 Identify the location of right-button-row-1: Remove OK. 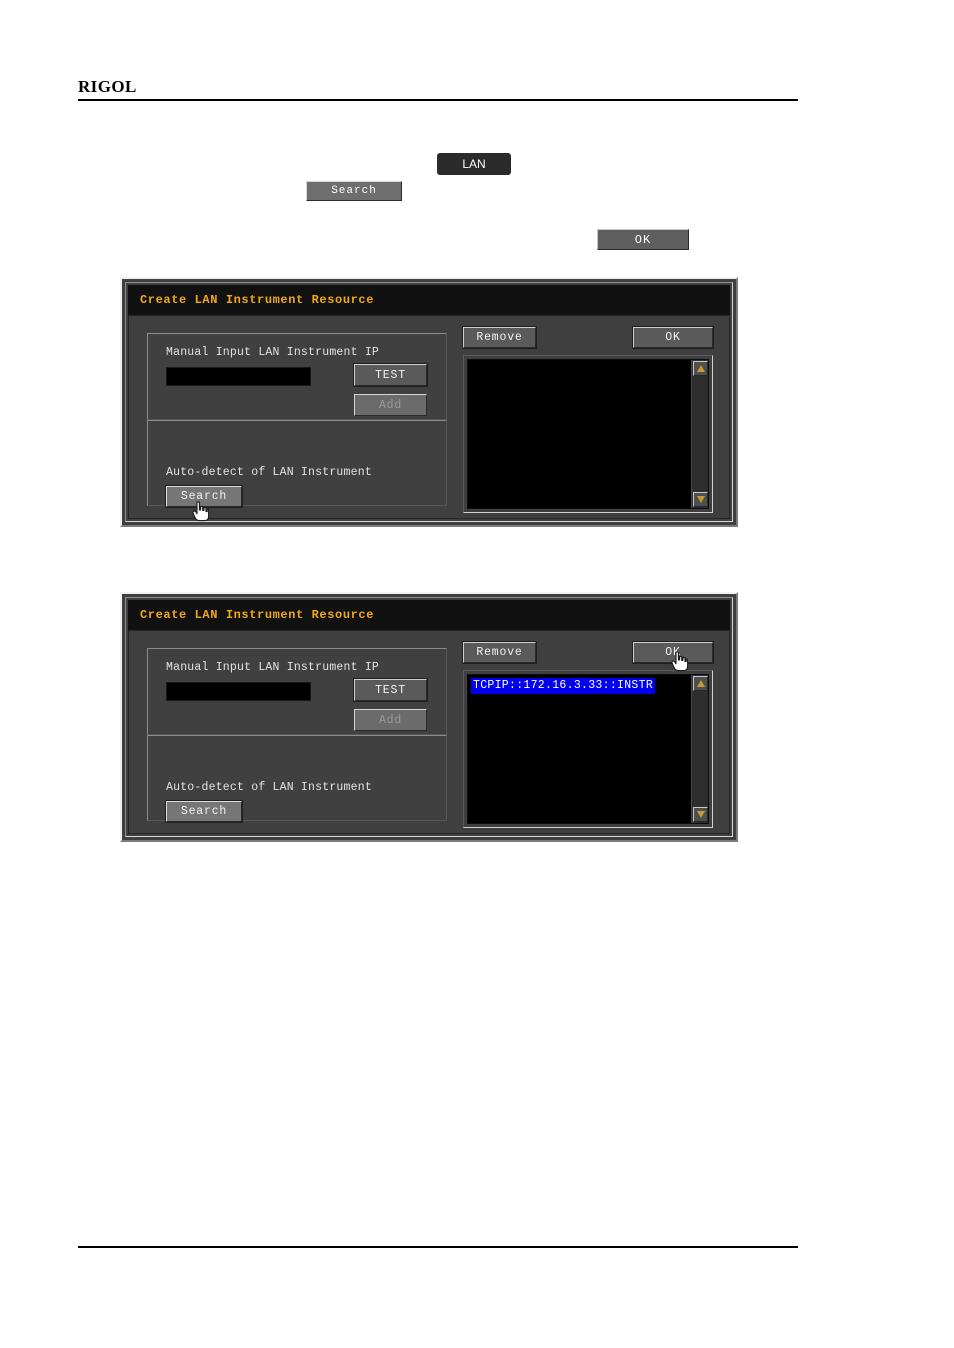
(588, 337).